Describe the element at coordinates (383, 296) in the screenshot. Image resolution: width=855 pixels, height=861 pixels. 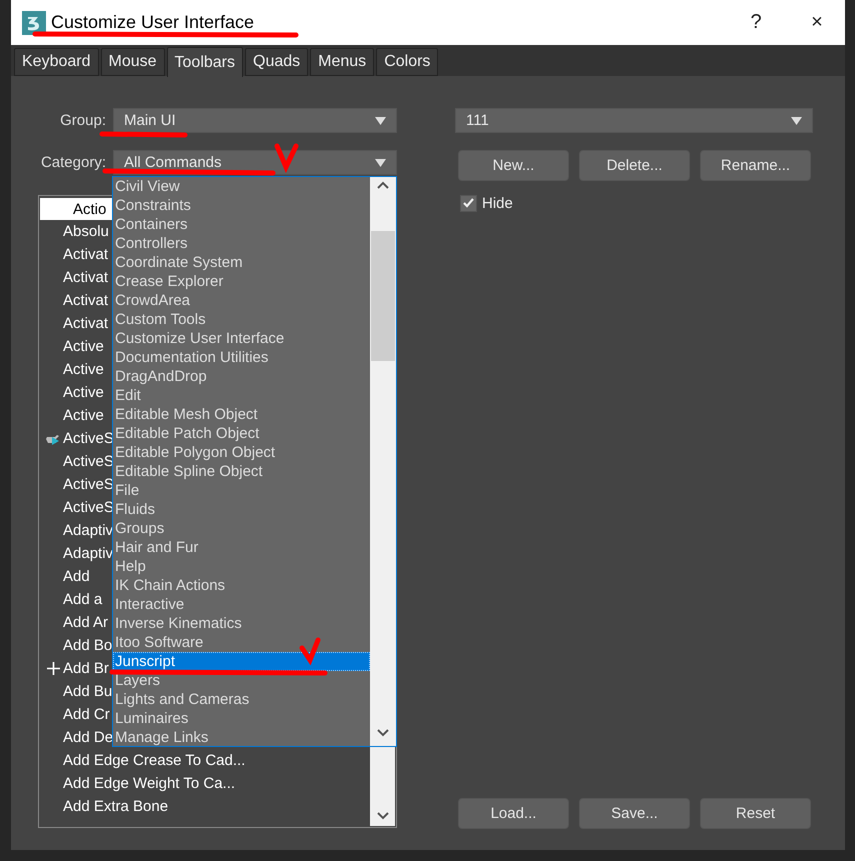
I see `scroll-thumb` at that location.